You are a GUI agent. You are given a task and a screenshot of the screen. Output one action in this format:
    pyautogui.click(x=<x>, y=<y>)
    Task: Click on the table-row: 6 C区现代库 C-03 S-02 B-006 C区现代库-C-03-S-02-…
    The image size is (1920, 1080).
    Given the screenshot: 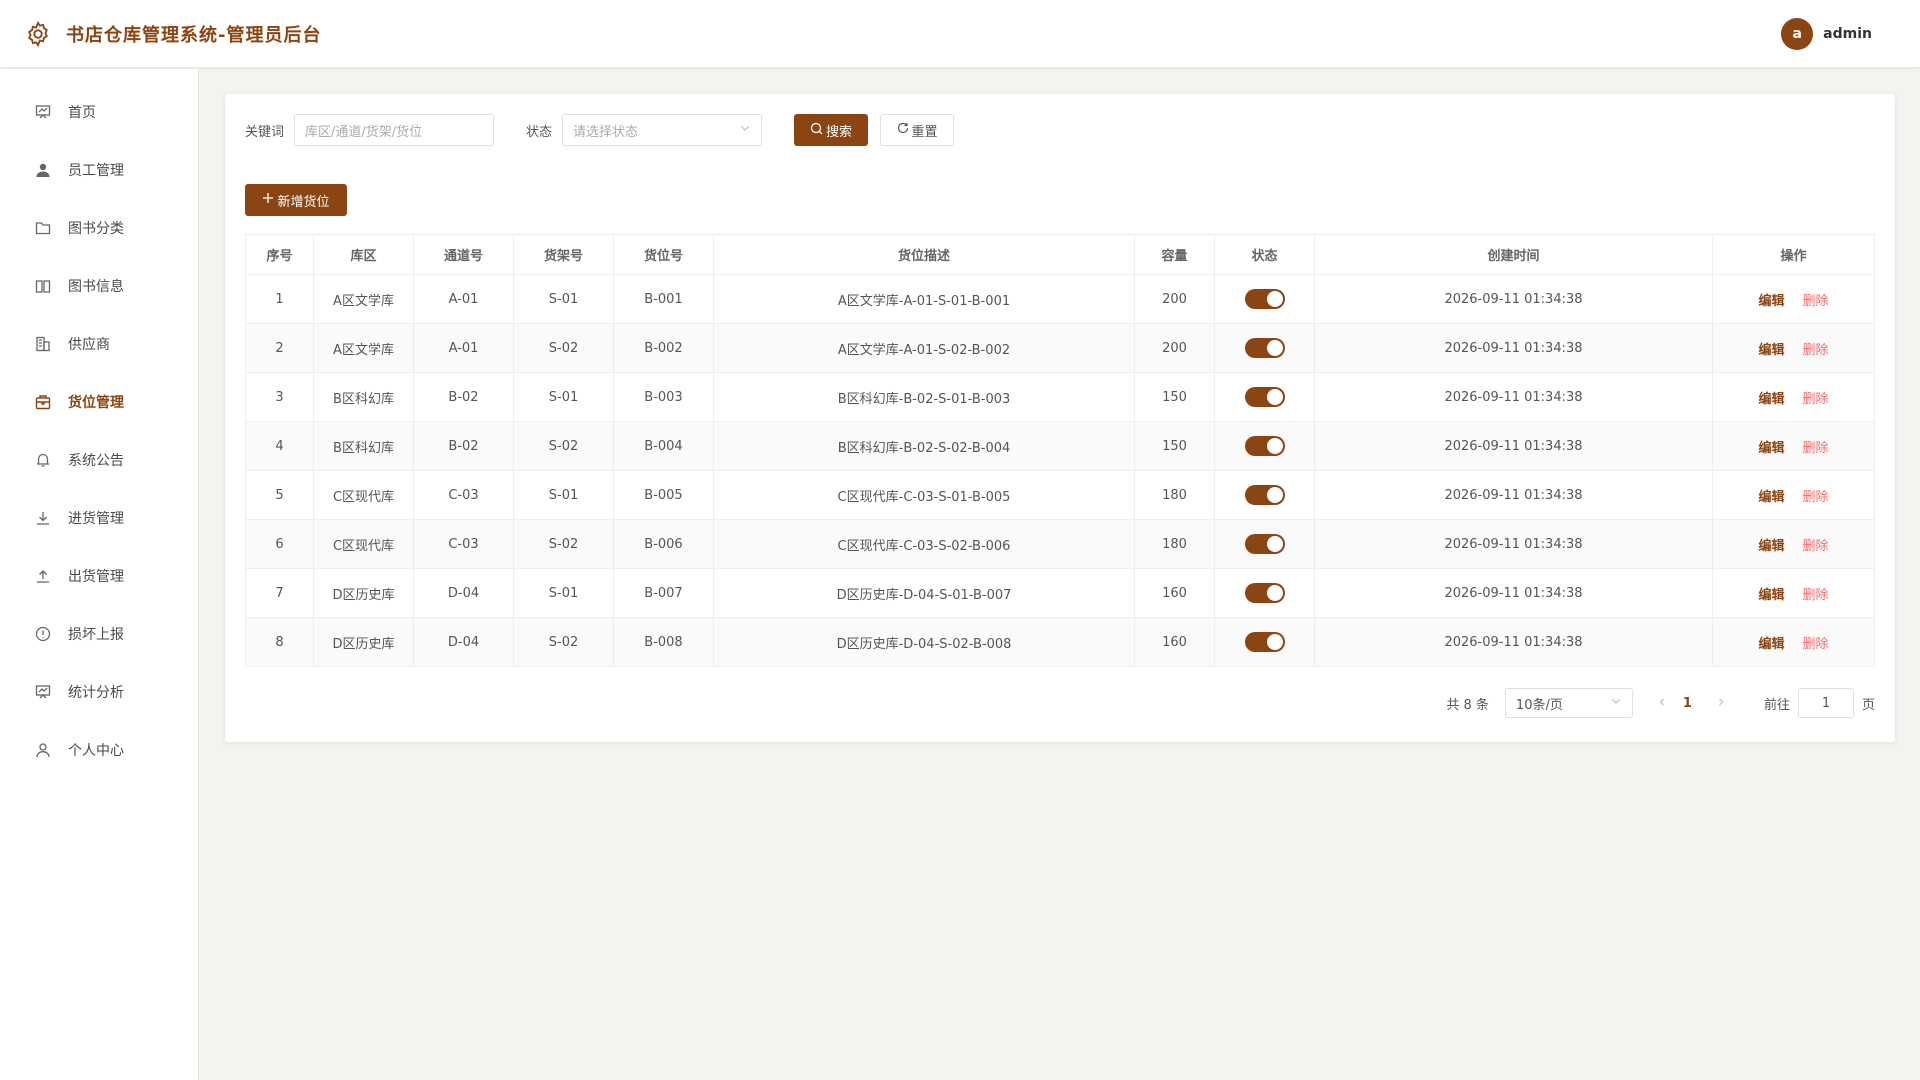 What is the action you would take?
    pyautogui.click(x=1060, y=544)
    